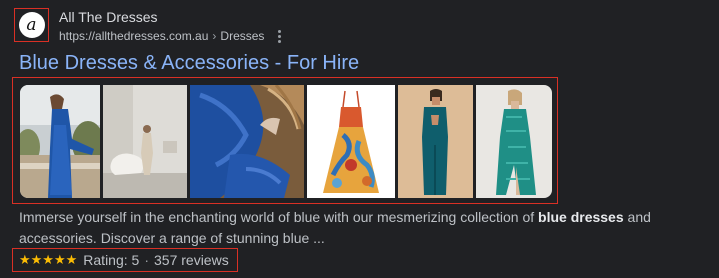 The width and height of the screenshot is (719, 278). I want to click on thumbnail-teal-sequin-gown, so click(514, 141).